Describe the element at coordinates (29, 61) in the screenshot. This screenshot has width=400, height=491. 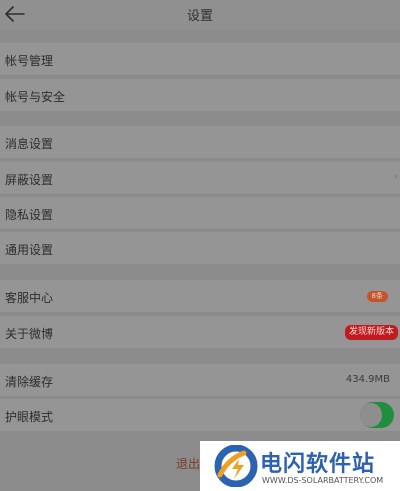
I see `account-manage-label: 帐号管理` at that location.